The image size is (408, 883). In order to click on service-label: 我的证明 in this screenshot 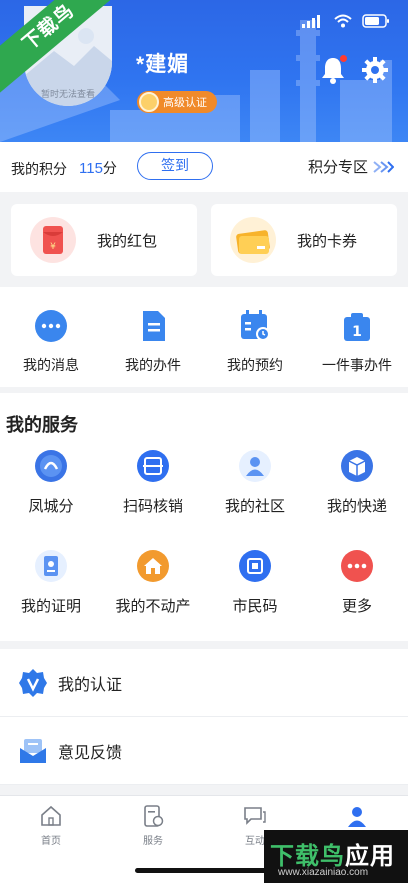, I will do `click(50, 606)`.